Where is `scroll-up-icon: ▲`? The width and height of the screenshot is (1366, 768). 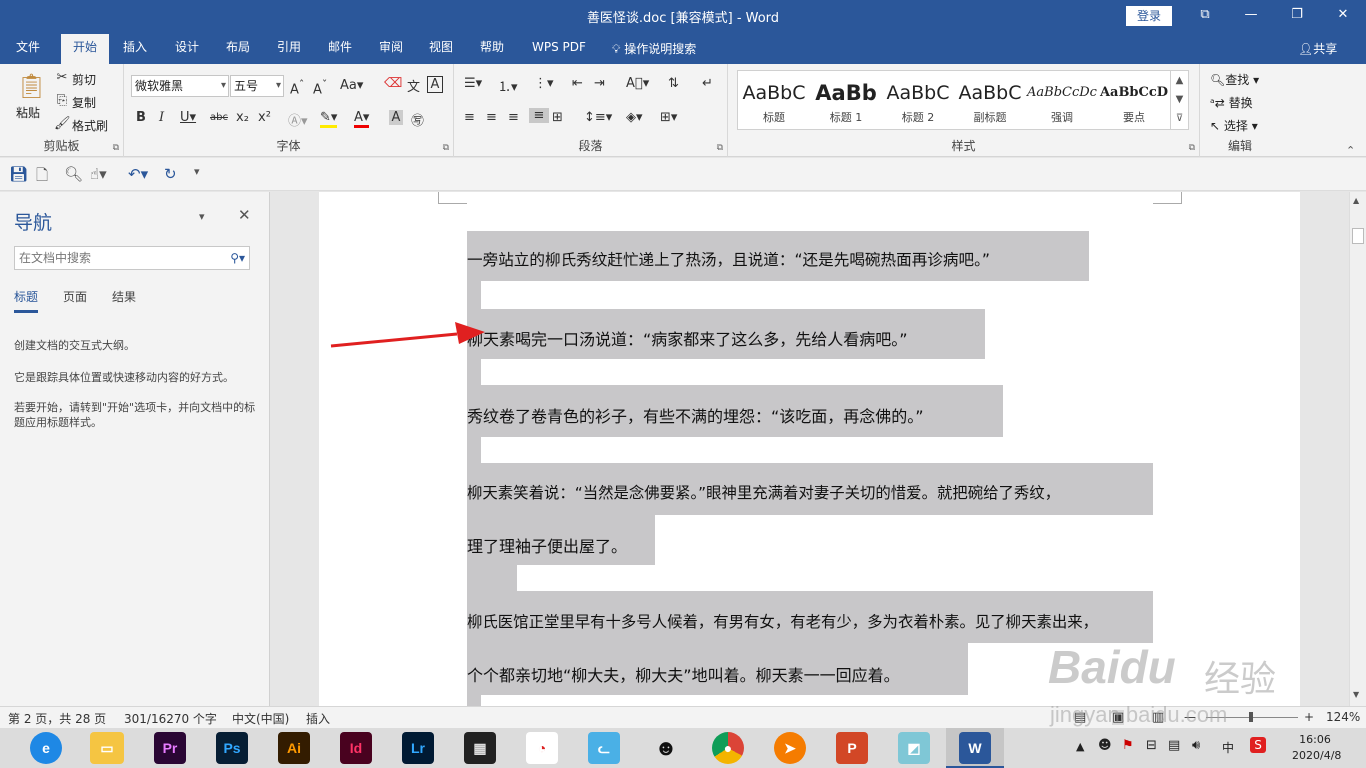
scroll-up-icon: ▲ is located at coordinates (1356, 200).